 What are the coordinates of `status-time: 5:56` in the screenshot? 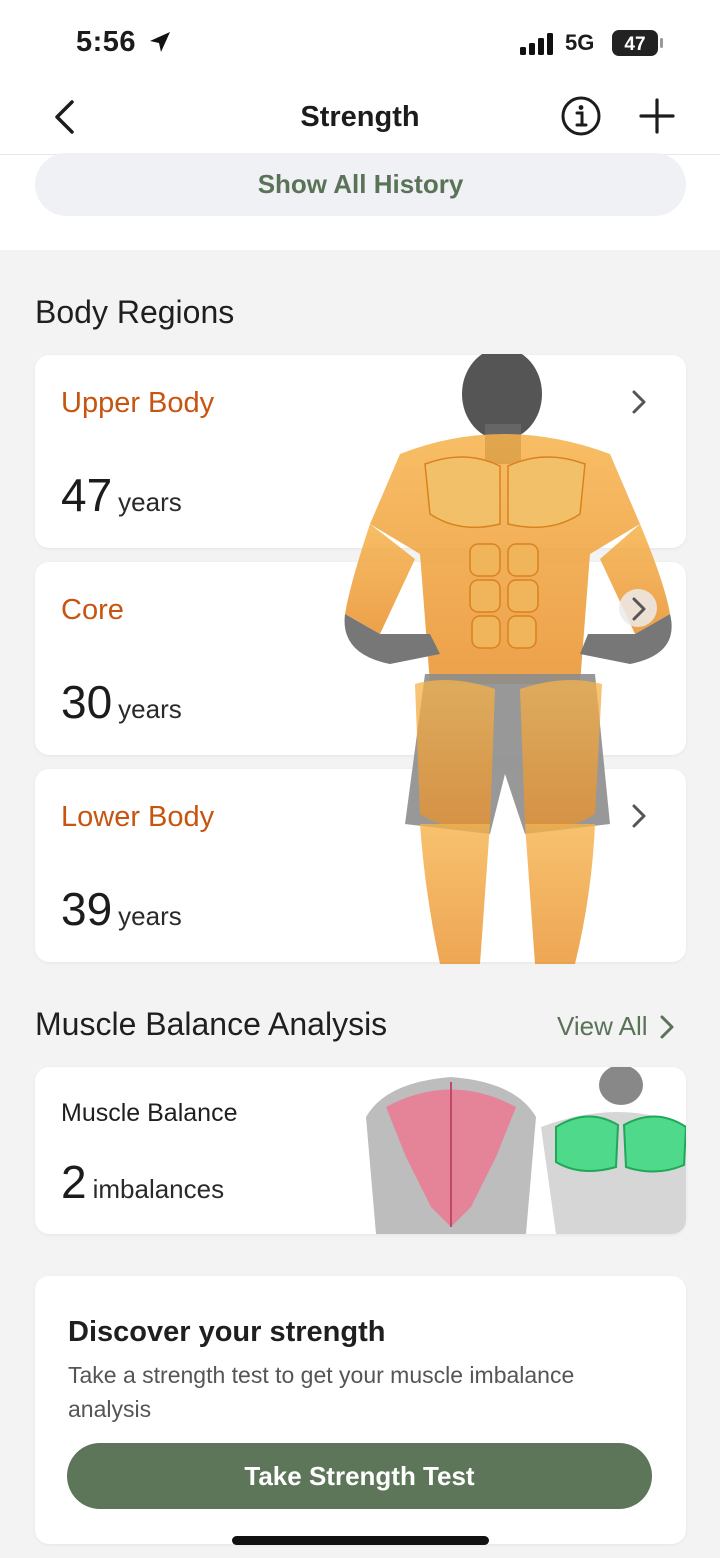 It's located at (106, 42).